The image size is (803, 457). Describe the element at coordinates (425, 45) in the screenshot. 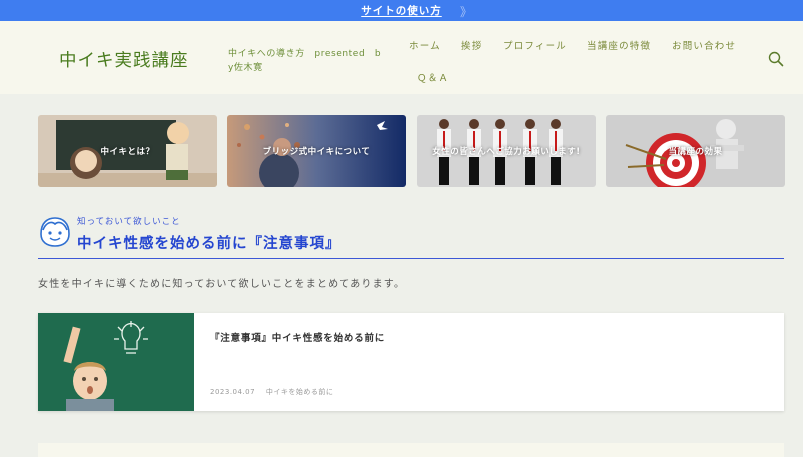

I see `nav-item-home: ホーム` at that location.